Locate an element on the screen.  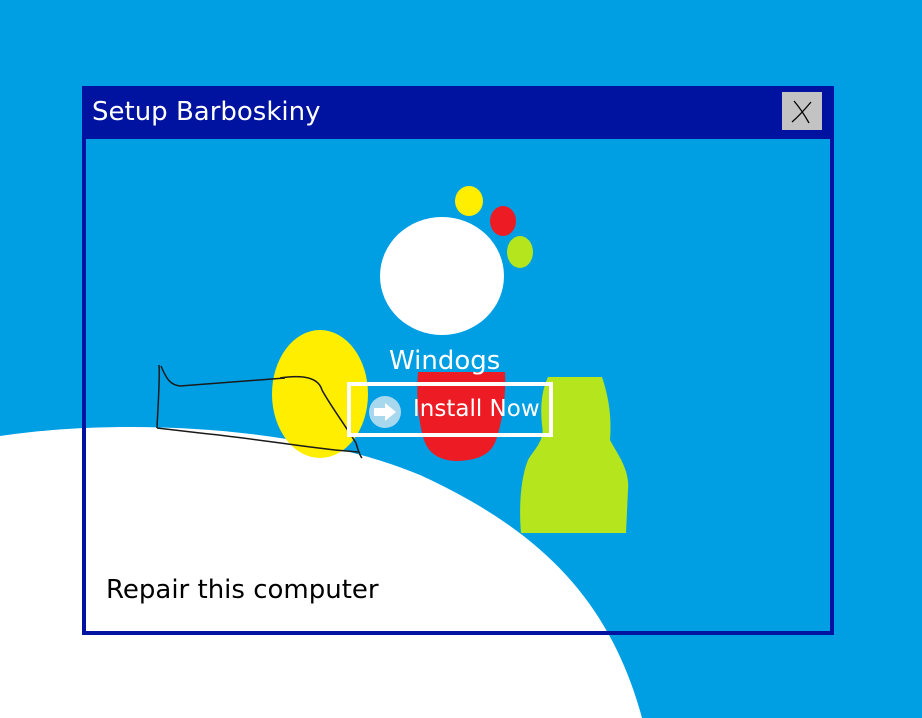
arrow-right-icon is located at coordinates (385, 412).